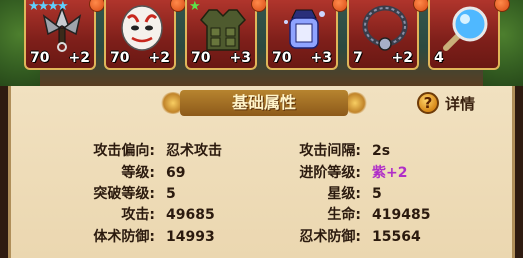 The image size is (523, 258). Describe the element at coordinates (344, 194) in the screenshot. I see `stat-label-star-level: 星级:` at that location.